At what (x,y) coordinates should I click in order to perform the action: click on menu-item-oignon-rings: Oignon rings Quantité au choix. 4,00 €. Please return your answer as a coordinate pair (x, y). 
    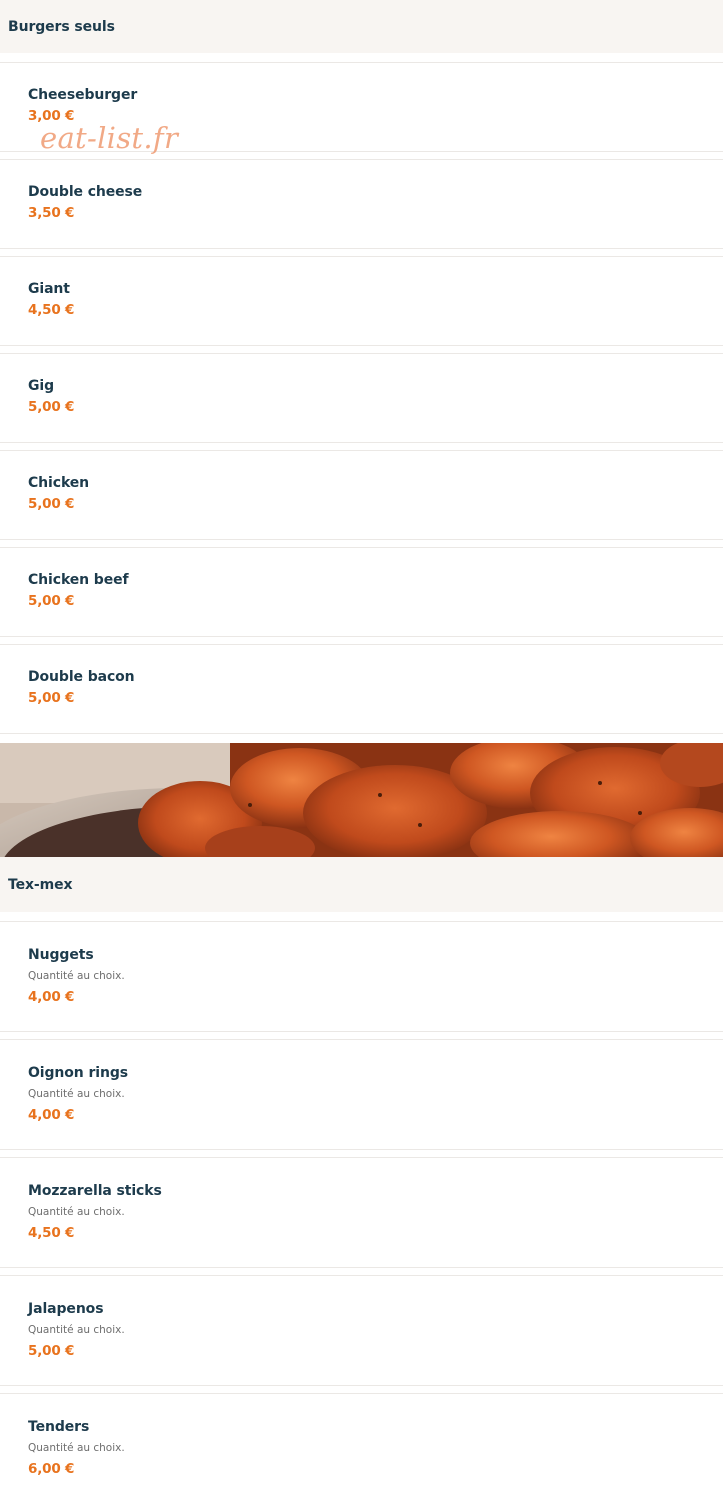
    Looking at the image, I should click on (361, 1094).